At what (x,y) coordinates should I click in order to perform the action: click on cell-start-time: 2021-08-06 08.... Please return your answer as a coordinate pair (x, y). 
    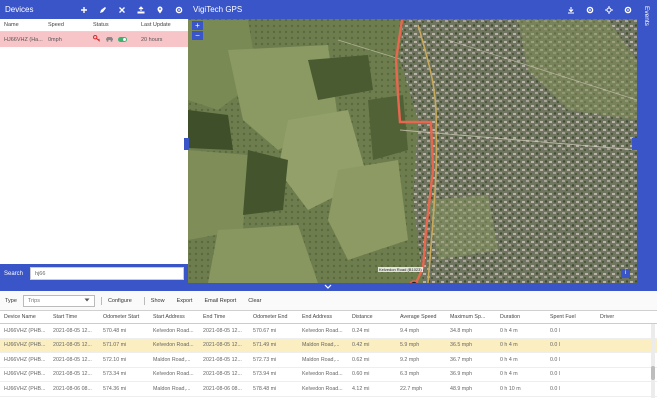
    Looking at the image, I should click on (72, 388).